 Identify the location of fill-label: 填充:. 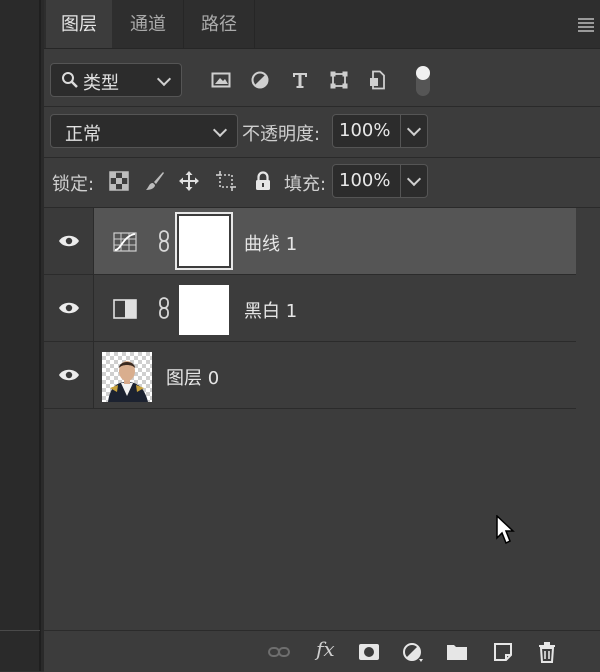
(305, 184).